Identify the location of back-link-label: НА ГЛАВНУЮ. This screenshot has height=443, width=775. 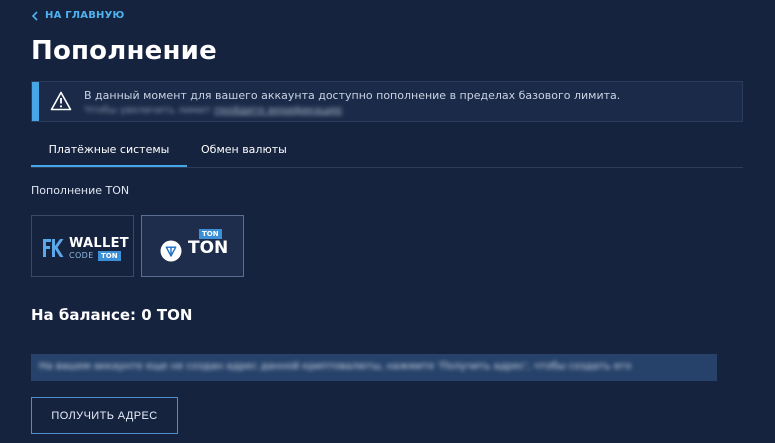
(85, 15).